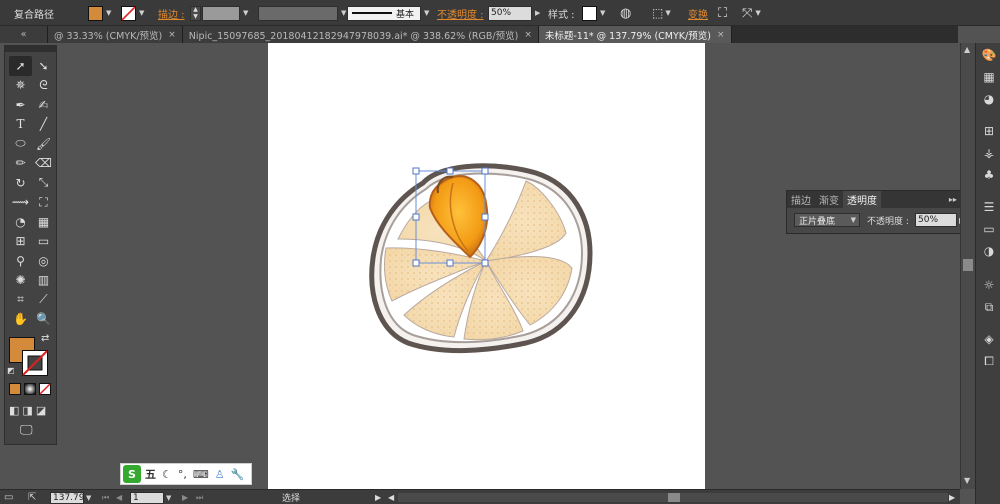  What do you see at coordinates (936, 220) in the screenshot?
I see `panel-opacity-input: 50%` at bounding box center [936, 220].